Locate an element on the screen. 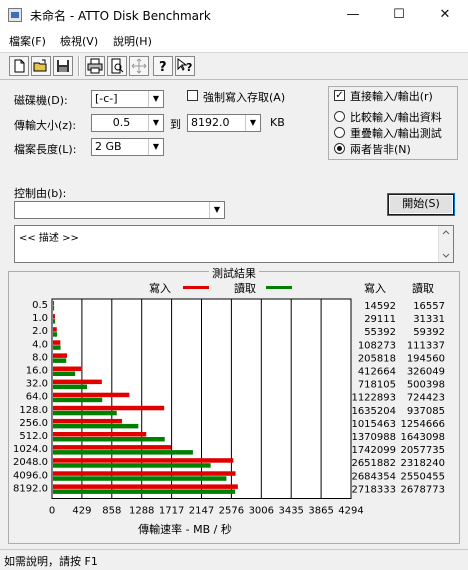  status-text: 如需說明，請按 F1 is located at coordinates (51, 561).